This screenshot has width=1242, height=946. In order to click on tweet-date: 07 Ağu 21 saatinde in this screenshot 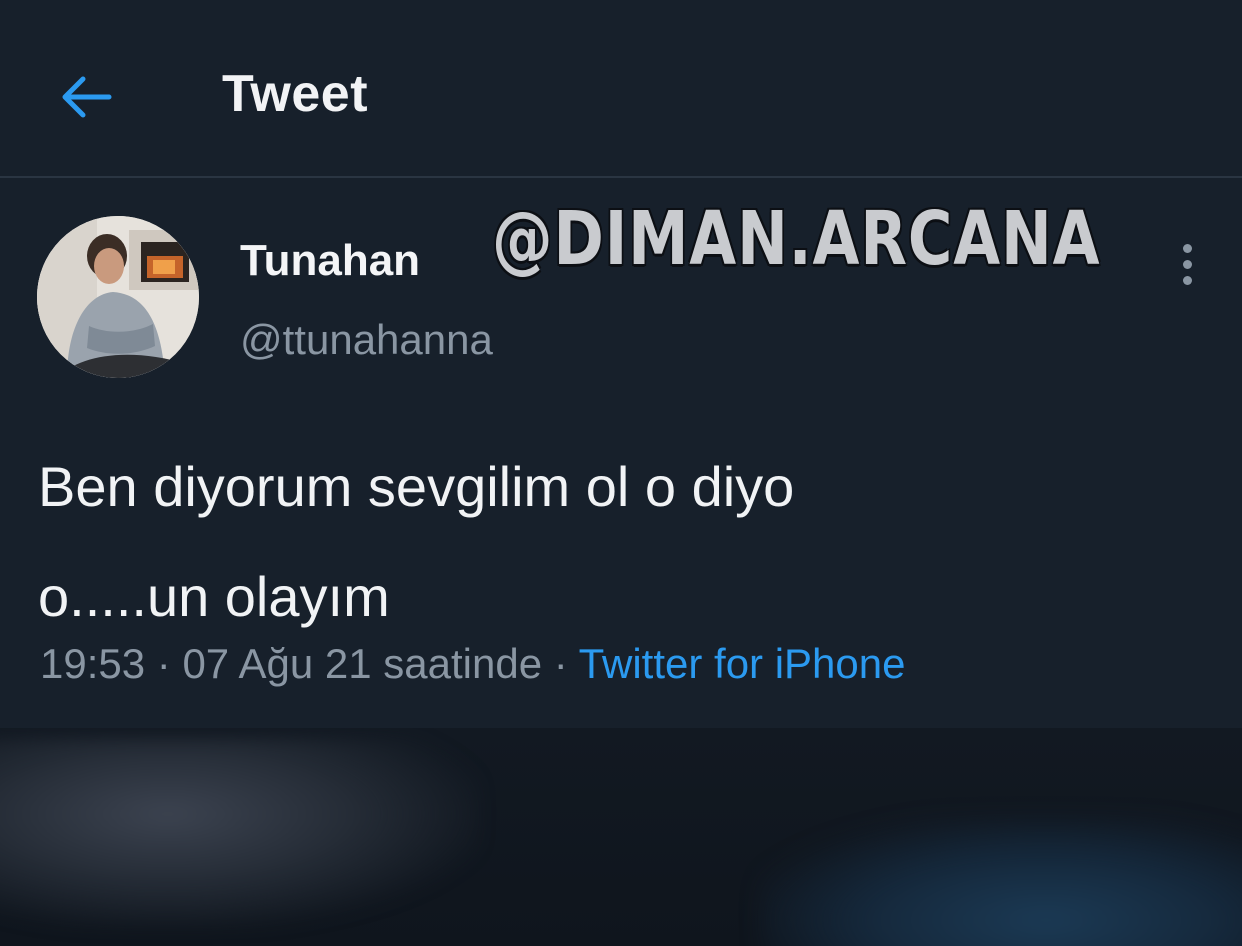, I will do `click(362, 663)`.